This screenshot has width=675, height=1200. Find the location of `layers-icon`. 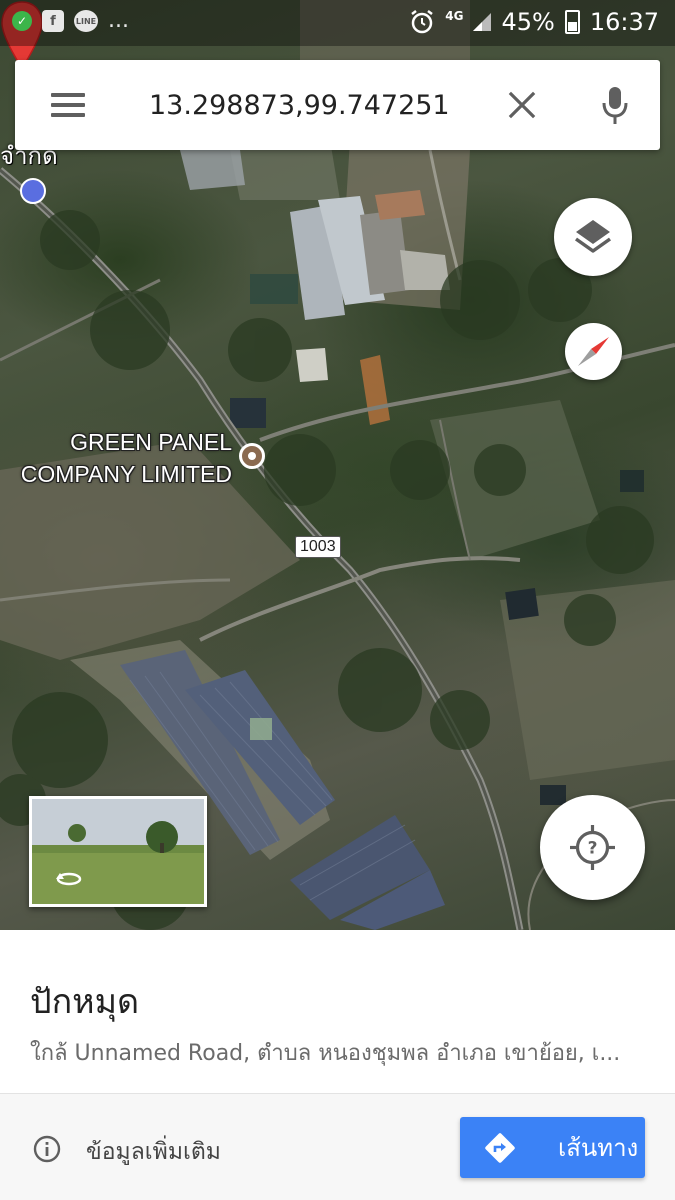

layers-icon is located at coordinates (593, 236).